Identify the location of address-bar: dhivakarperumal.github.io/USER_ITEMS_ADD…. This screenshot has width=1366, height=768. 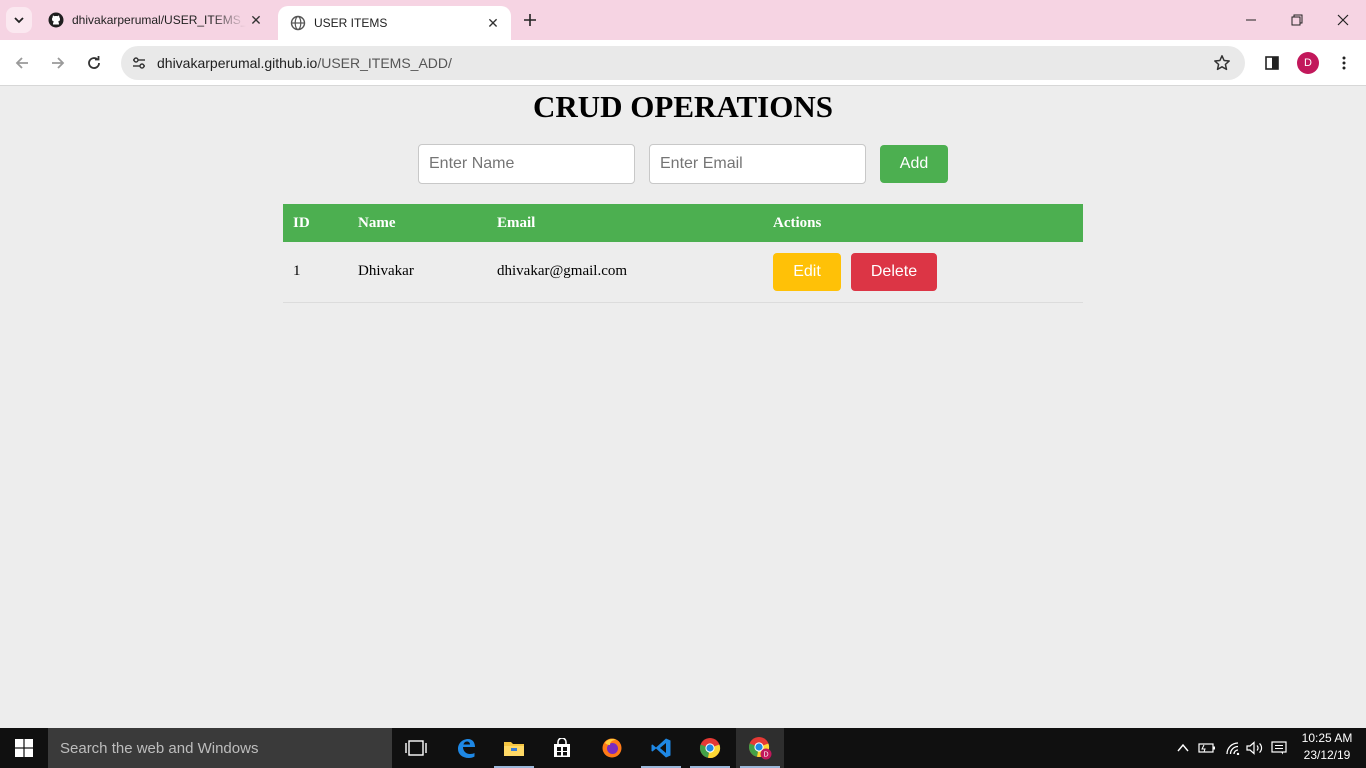
(683, 63).